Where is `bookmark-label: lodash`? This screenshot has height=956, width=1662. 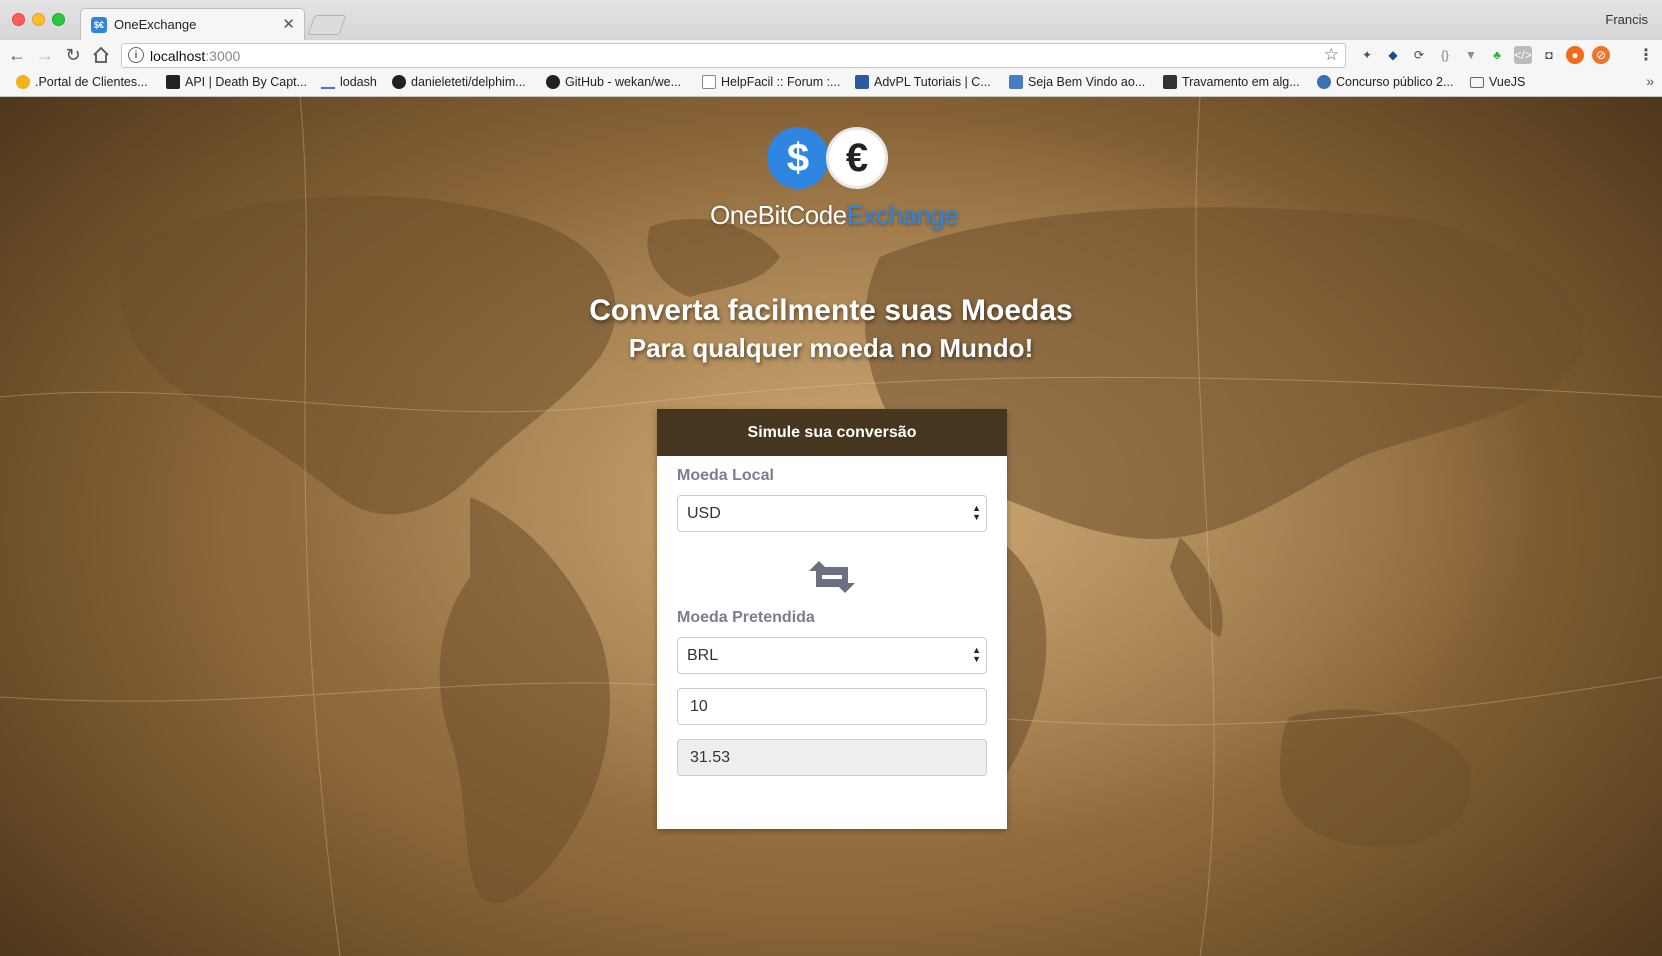 bookmark-label: lodash is located at coordinates (358, 82).